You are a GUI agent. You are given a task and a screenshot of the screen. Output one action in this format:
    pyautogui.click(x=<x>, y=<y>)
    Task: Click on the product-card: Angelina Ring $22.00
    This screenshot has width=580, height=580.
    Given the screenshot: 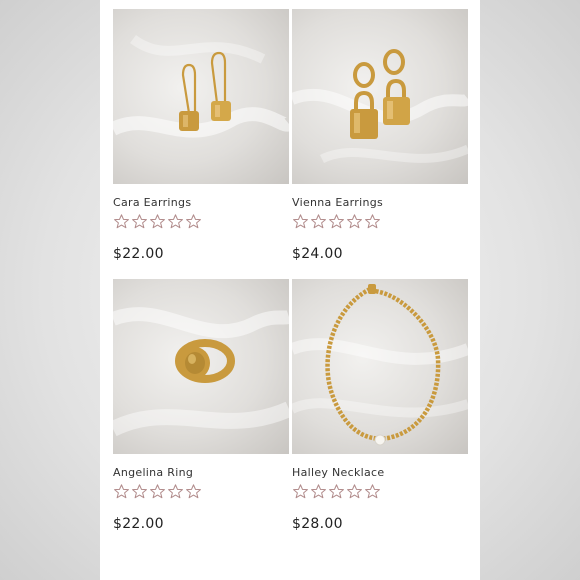 What is the action you would take?
    pyautogui.click(x=201, y=405)
    